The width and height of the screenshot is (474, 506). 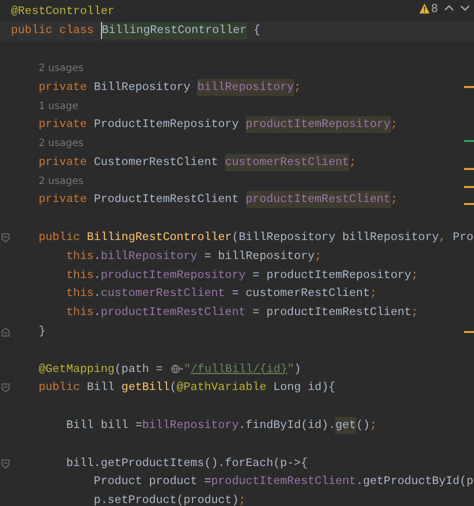 What do you see at coordinates (218, 125) in the screenshot?
I see `code-line: private ProductItemRepository productItemRepository;` at bounding box center [218, 125].